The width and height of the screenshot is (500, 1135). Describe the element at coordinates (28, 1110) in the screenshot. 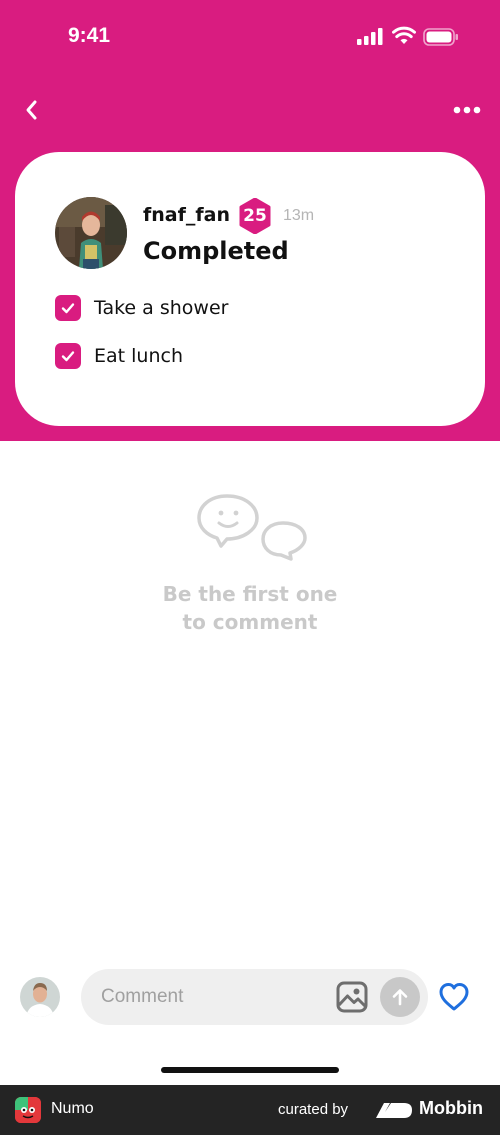

I see `app-logo-icon` at that location.